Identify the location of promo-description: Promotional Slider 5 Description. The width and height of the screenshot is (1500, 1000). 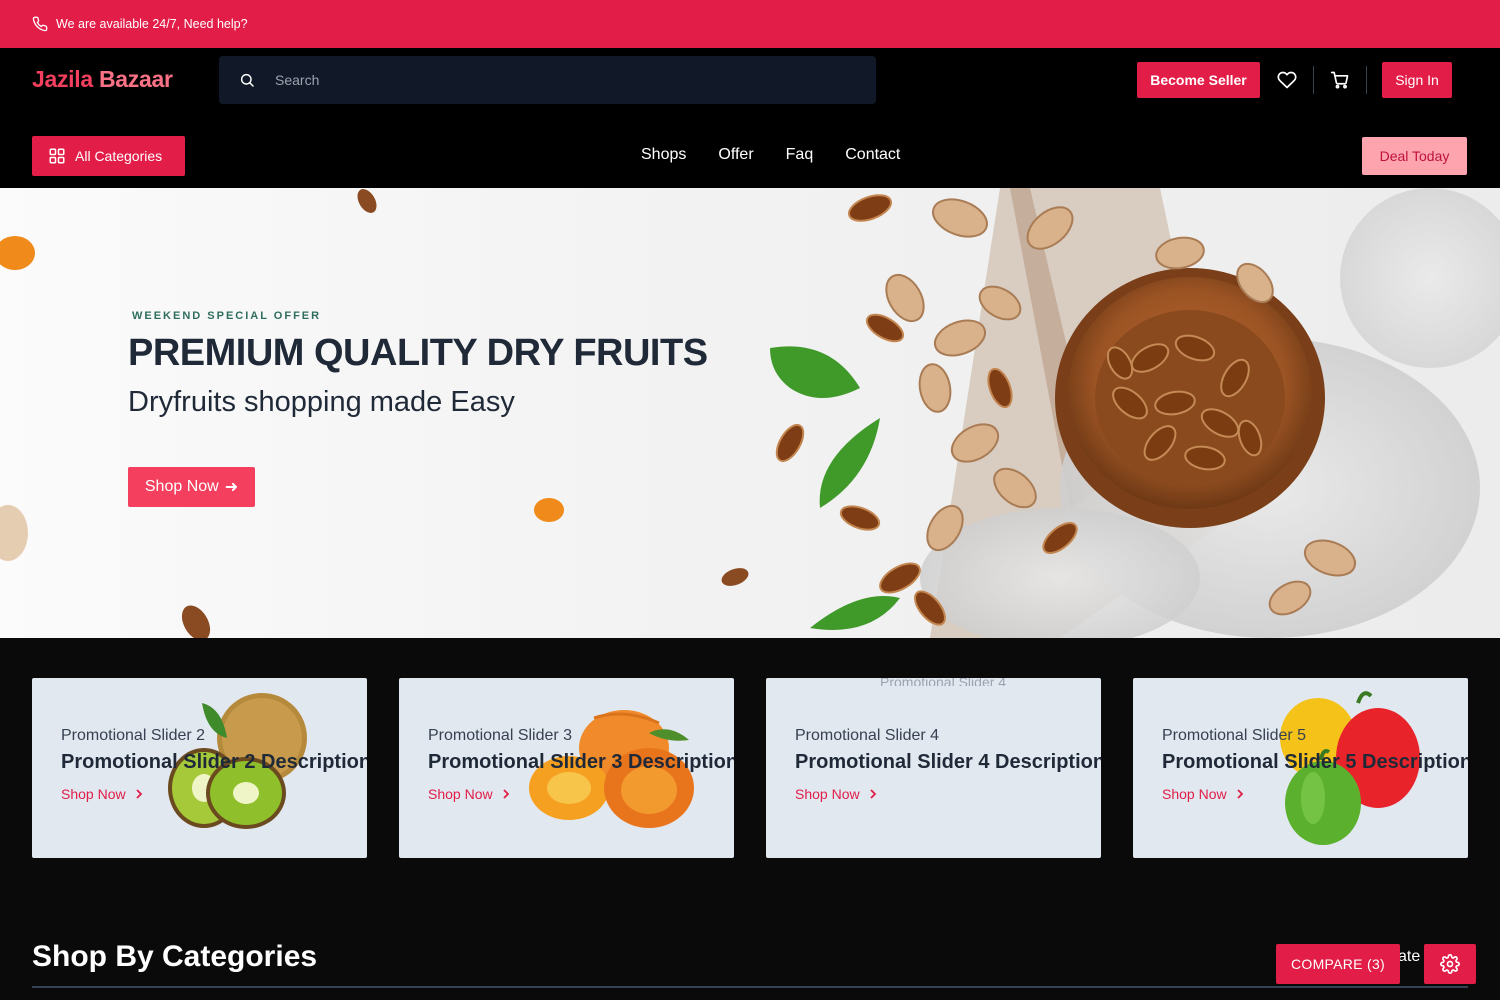
(1315, 762).